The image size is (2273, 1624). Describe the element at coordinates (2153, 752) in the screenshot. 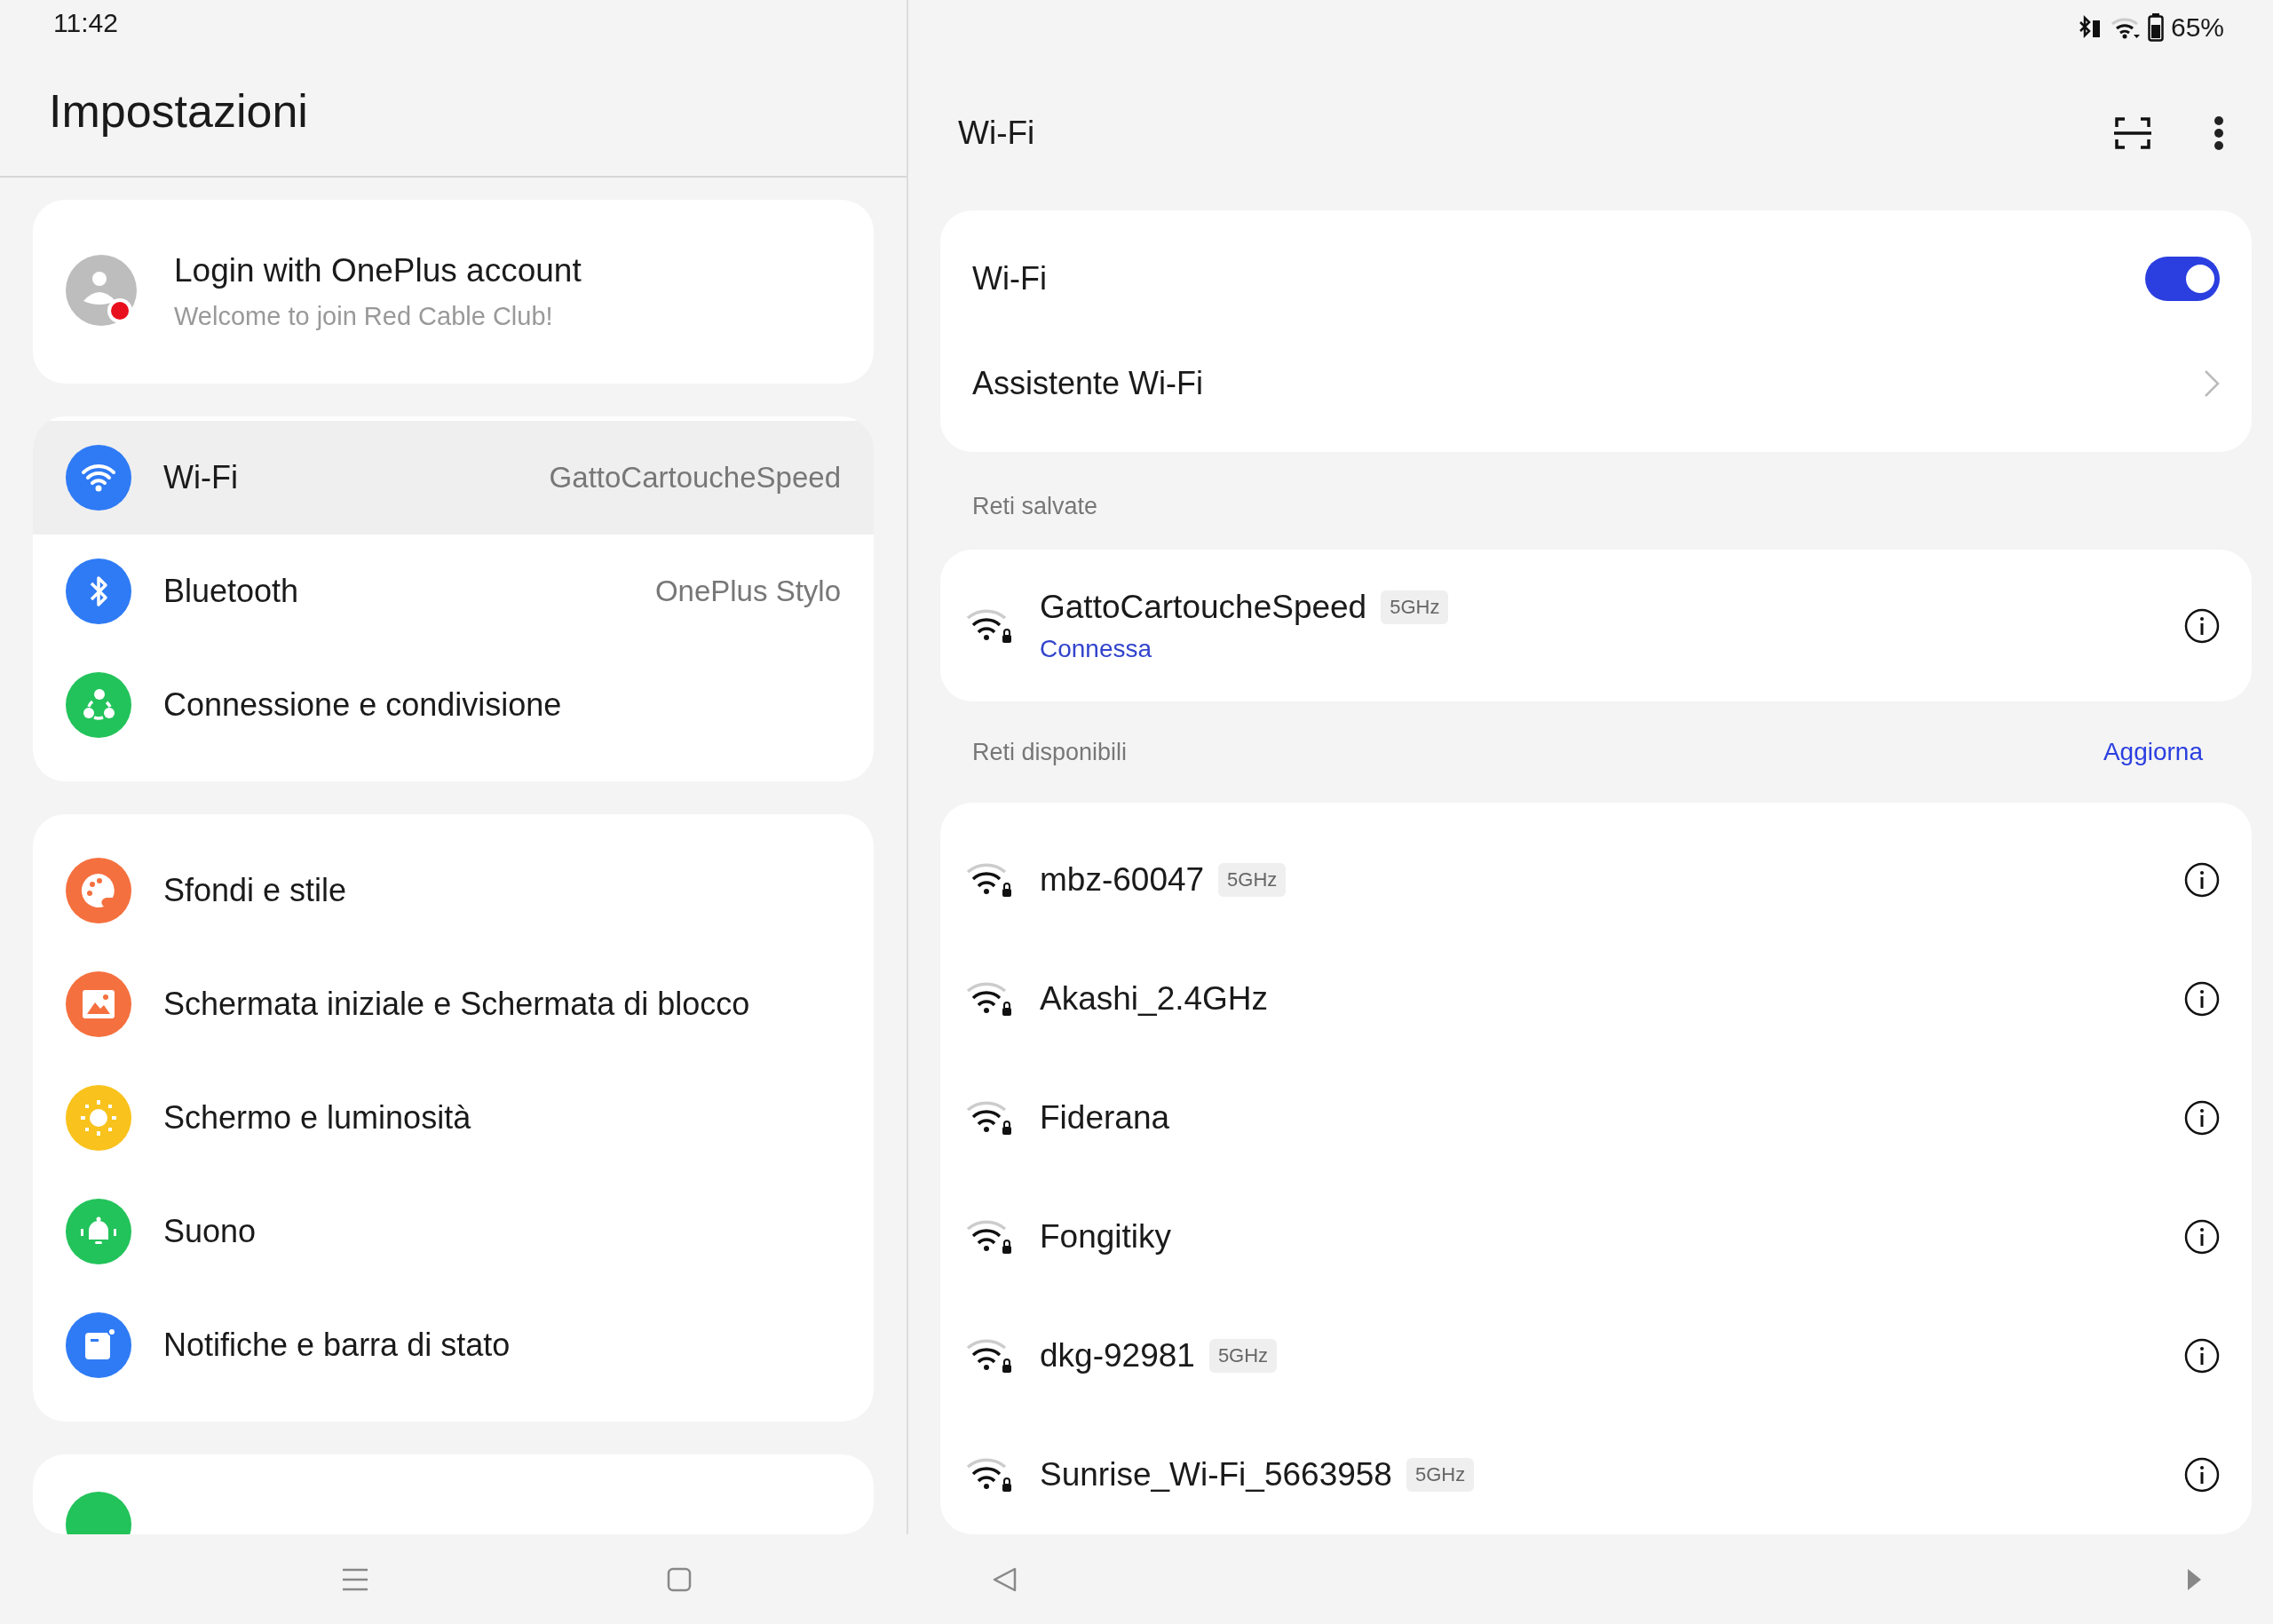

I see `refresh-link: Aggiorna` at that location.